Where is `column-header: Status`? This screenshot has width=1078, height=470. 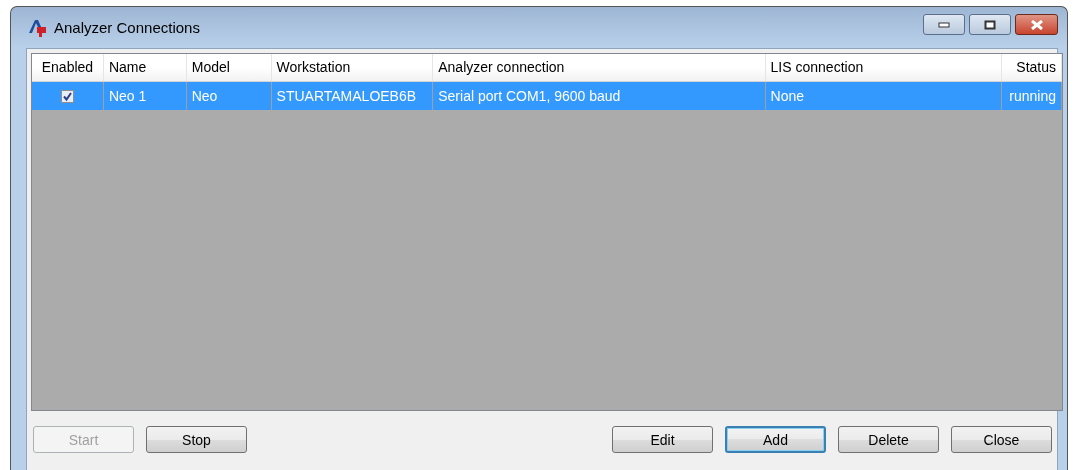
column-header: Status is located at coordinates (1032, 67).